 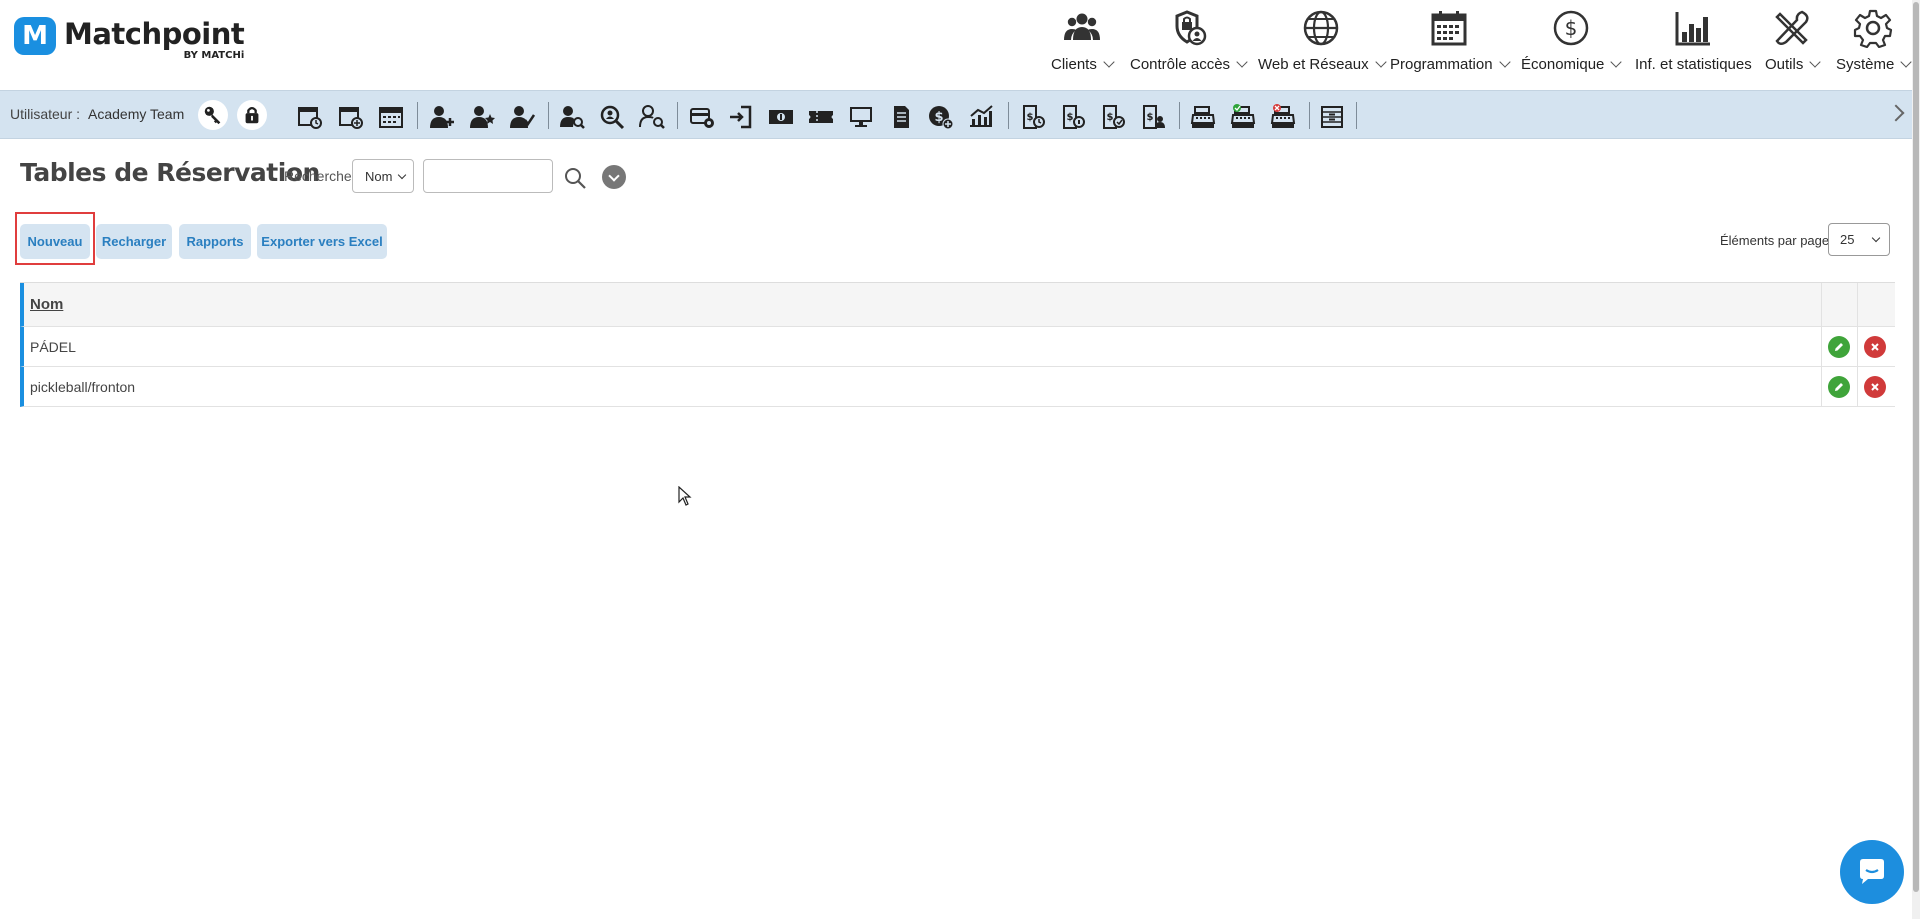 I want to click on search-label: Recherche, so click(x=318, y=176).